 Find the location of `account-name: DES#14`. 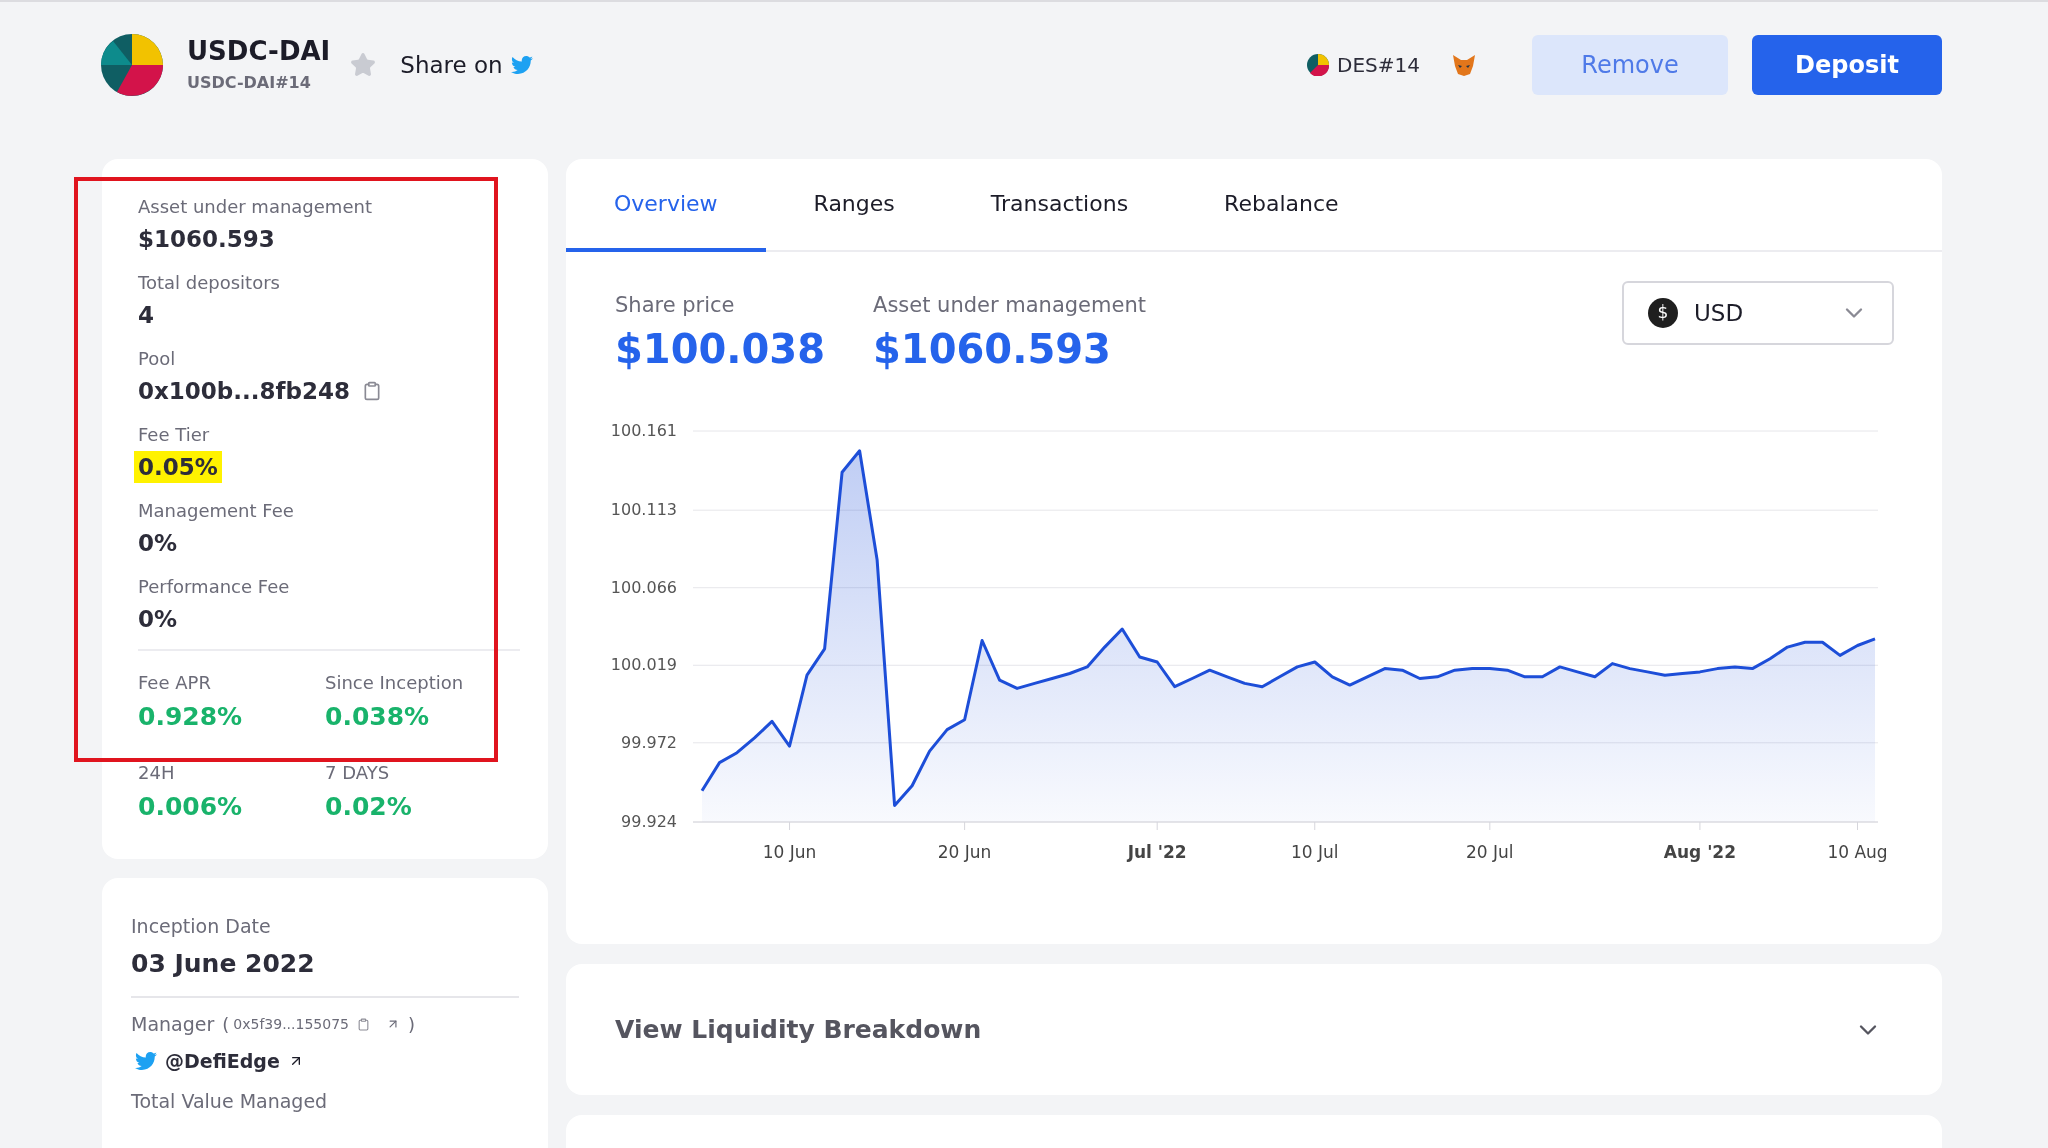

account-name: DES#14 is located at coordinates (1378, 65).